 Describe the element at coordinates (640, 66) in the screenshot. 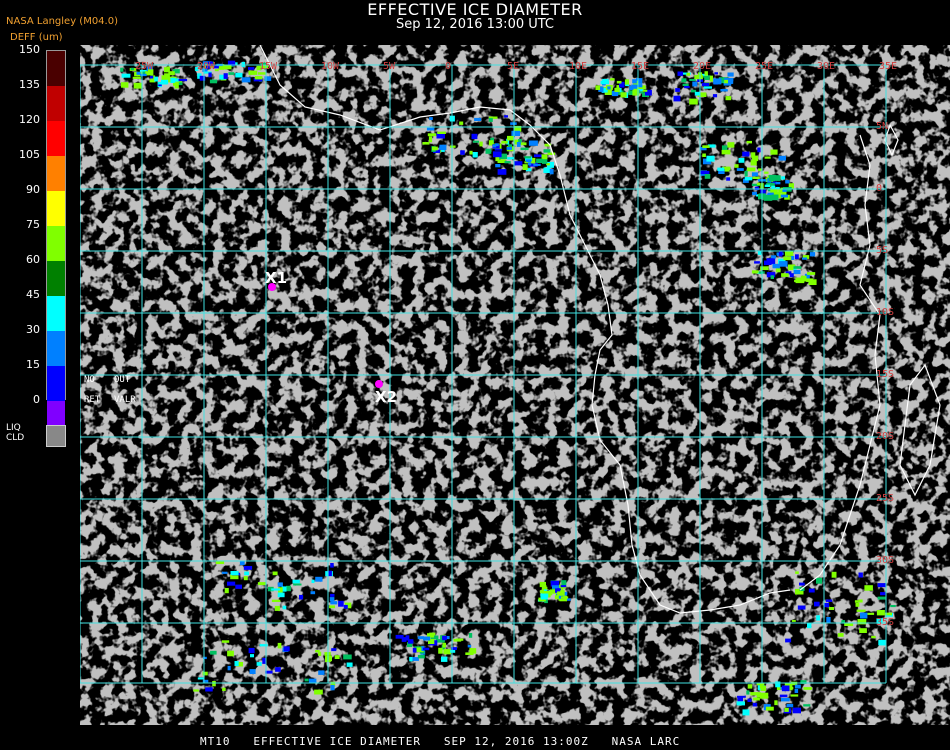

I see `lon-label-15E: 15E` at that location.